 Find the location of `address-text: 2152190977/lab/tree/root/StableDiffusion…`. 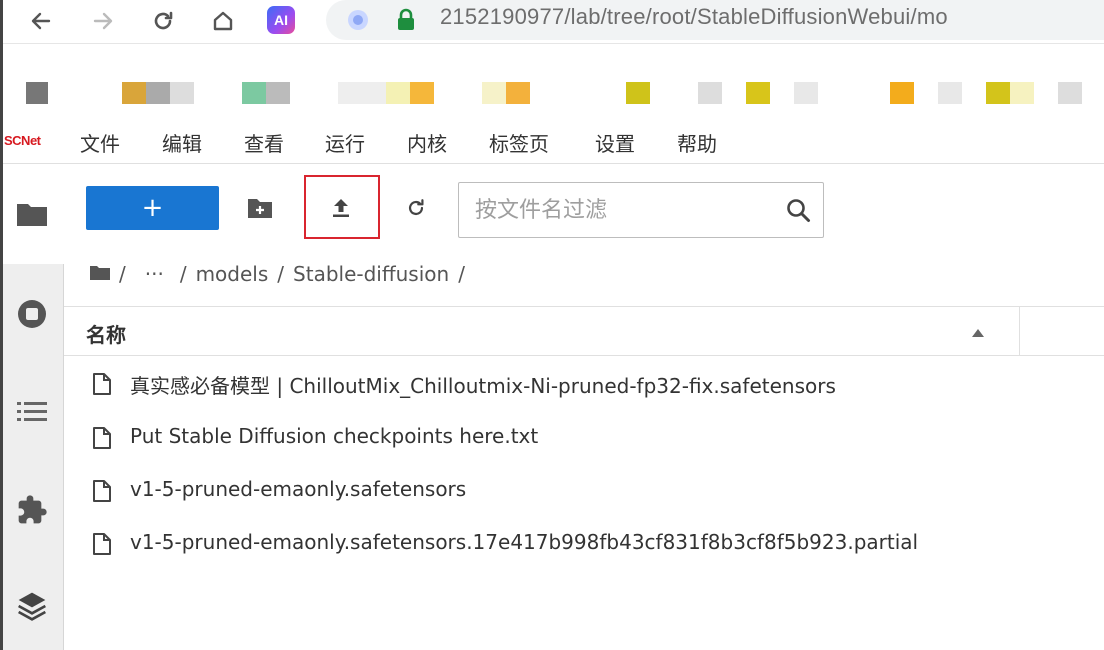

address-text: 2152190977/lab/tree/root/StableDiffusion… is located at coordinates (694, 17).